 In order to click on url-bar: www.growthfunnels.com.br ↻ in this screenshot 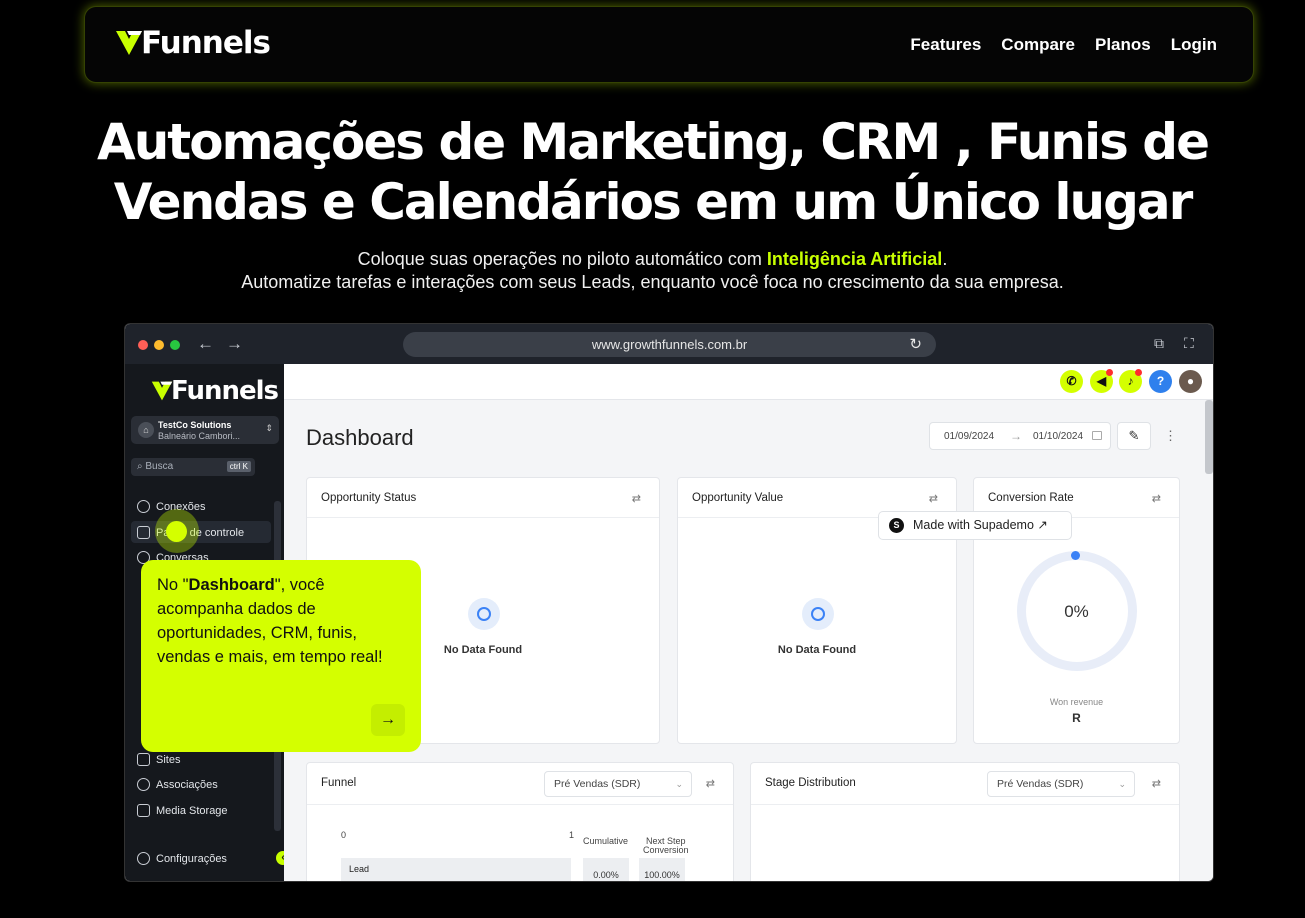, I will do `click(669, 344)`.